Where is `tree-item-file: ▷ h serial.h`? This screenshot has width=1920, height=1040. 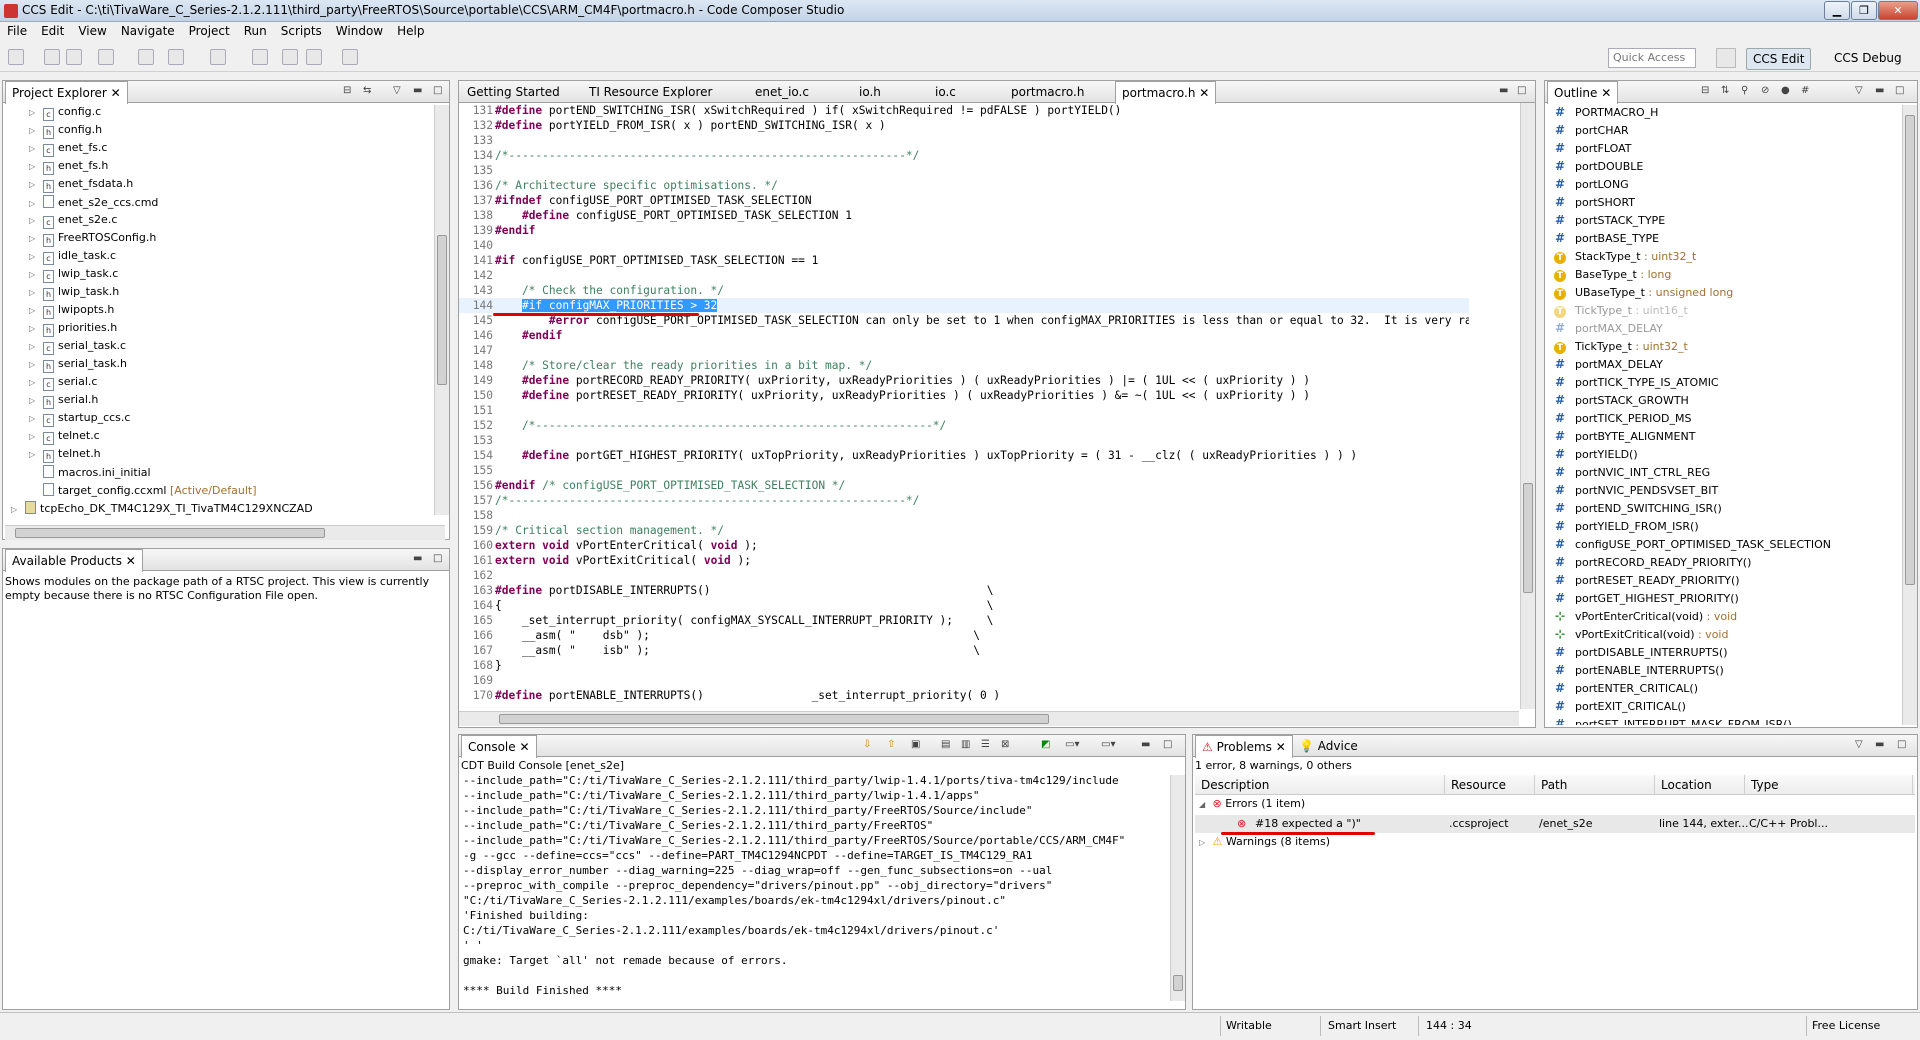
tree-item-file: ▷ h serial.h is located at coordinates (63, 402).